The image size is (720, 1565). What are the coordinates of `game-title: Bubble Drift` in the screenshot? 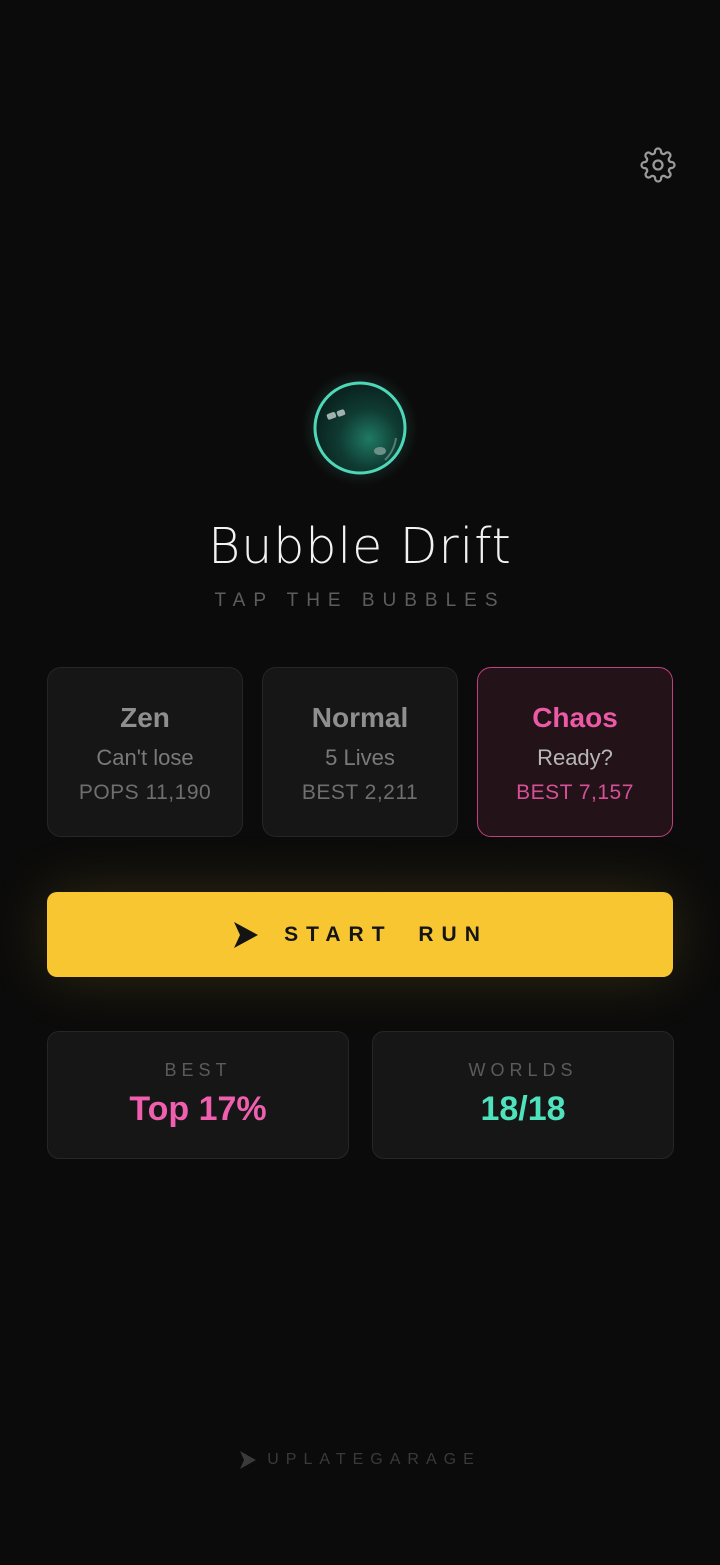 It's located at (360, 546).